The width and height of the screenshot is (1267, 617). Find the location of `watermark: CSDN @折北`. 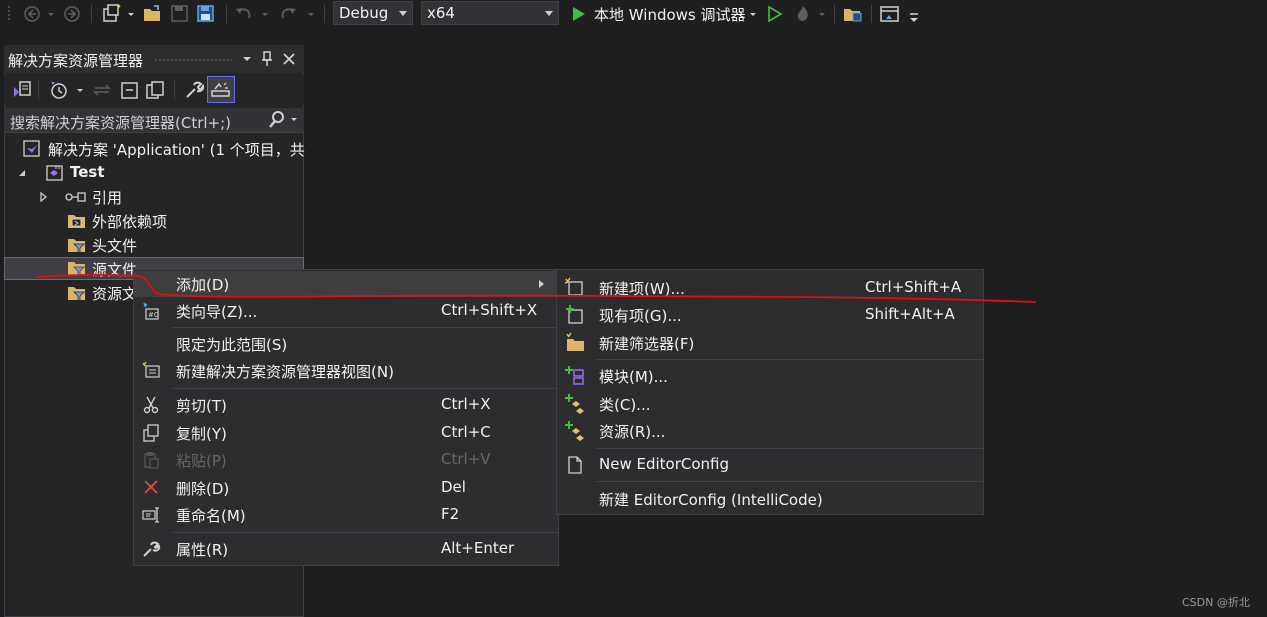

watermark: CSDN @折北 is located at coordinates (1216, 602).